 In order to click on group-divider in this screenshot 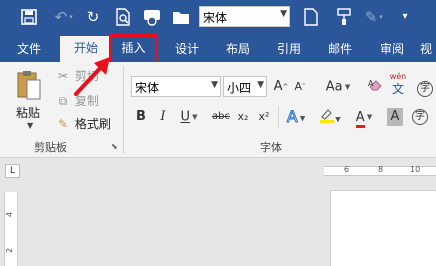, I will do `click(123, 110)`.